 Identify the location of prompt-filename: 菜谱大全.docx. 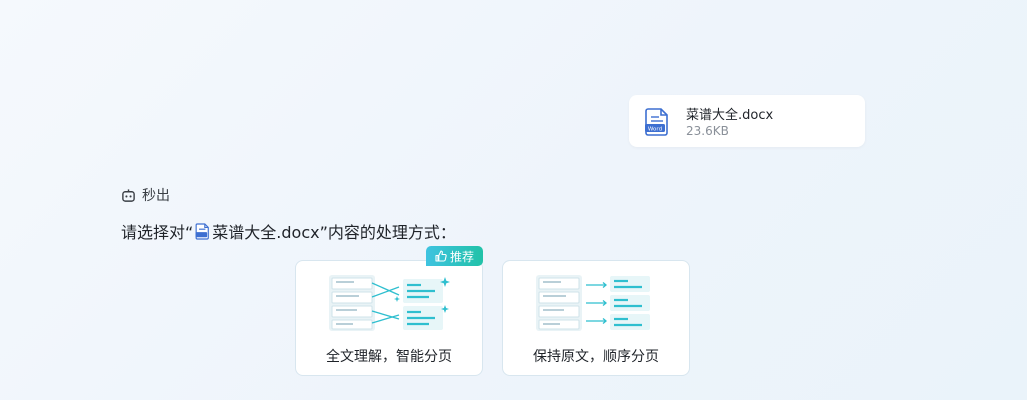
(266, 232).